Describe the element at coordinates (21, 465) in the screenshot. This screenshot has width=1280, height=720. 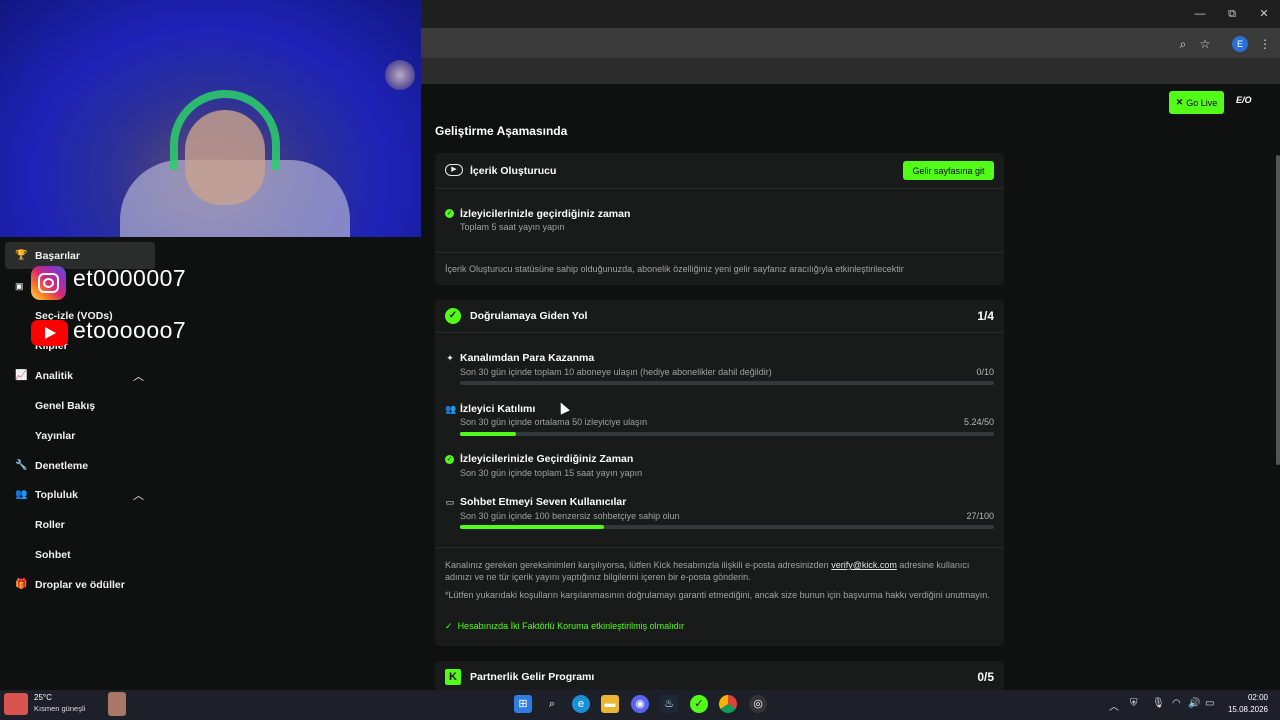
I see `wrench-icon: 🔧` at that location.